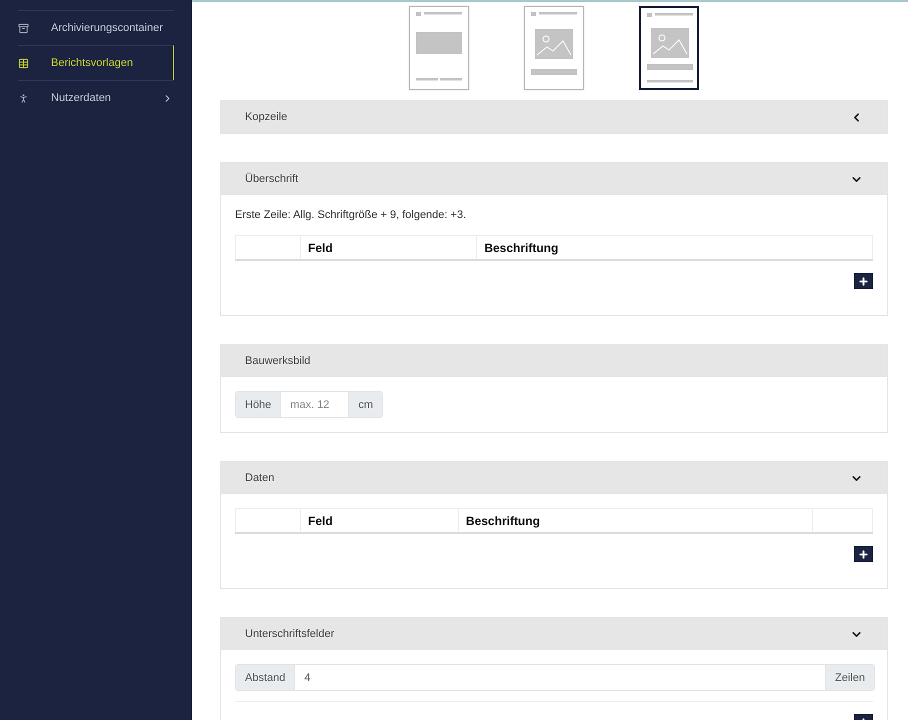 This screenshot has width=908, height=720. Describe the element at coordinates (554, 179) in the screenshot. I see `section-header: Überschrift` at that location.